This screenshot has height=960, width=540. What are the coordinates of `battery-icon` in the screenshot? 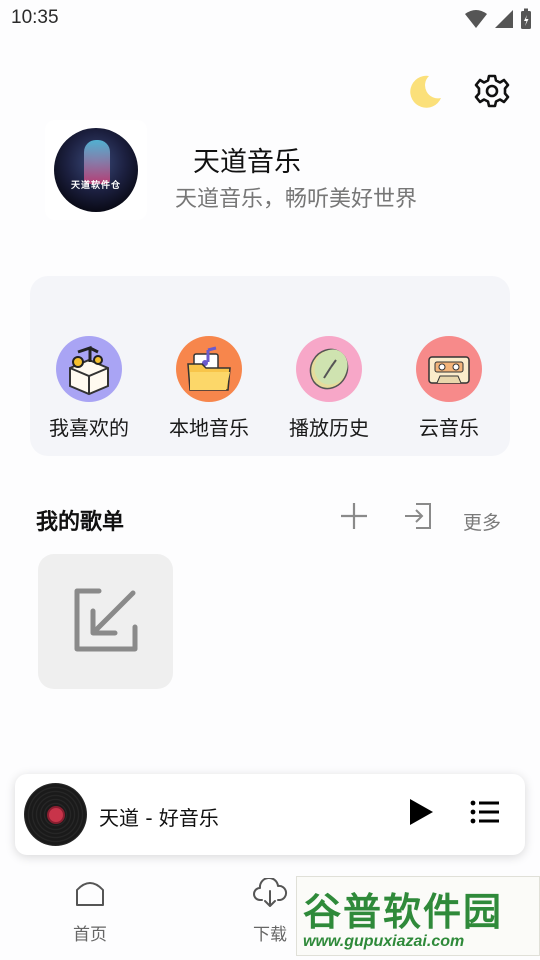 It's located at (526, 21).